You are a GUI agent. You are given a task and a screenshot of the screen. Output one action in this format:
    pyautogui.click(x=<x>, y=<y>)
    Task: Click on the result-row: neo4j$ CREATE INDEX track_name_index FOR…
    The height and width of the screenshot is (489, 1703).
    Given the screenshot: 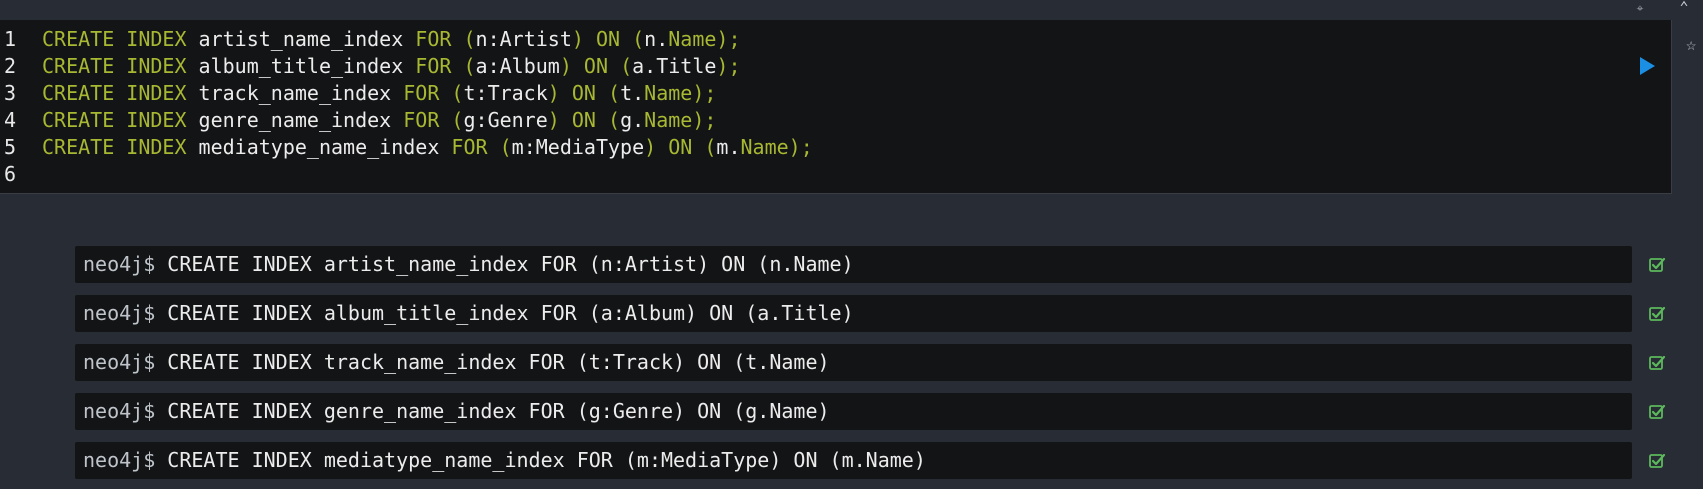 What is the action you would take?
    pyautogui.click(x=853, y=362)
    